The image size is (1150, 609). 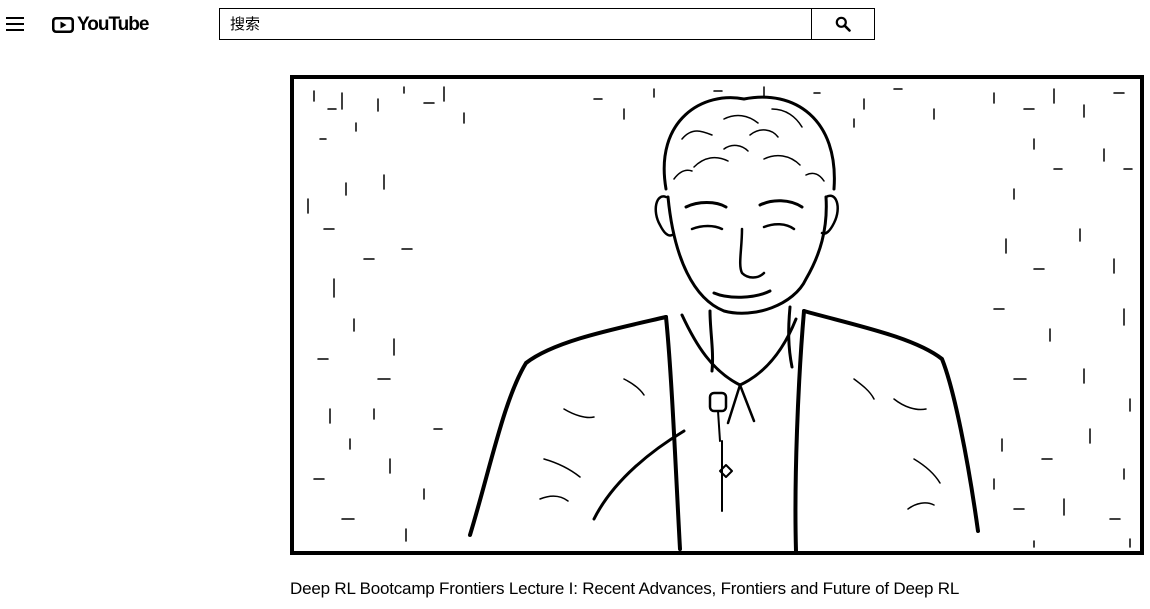 What do you see at coordinates (63, 25) in the screenshot?
I see `youtube-play-icon` at bounding box center [63, 25].